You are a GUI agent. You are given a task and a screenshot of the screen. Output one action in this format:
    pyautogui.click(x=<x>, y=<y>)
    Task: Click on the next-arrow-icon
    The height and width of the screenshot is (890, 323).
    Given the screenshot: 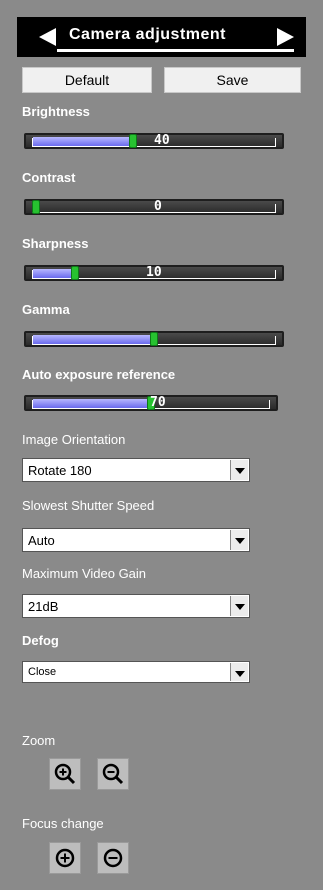 What is the action you would take?
    pyautogui.click(x=285, y=37)
    